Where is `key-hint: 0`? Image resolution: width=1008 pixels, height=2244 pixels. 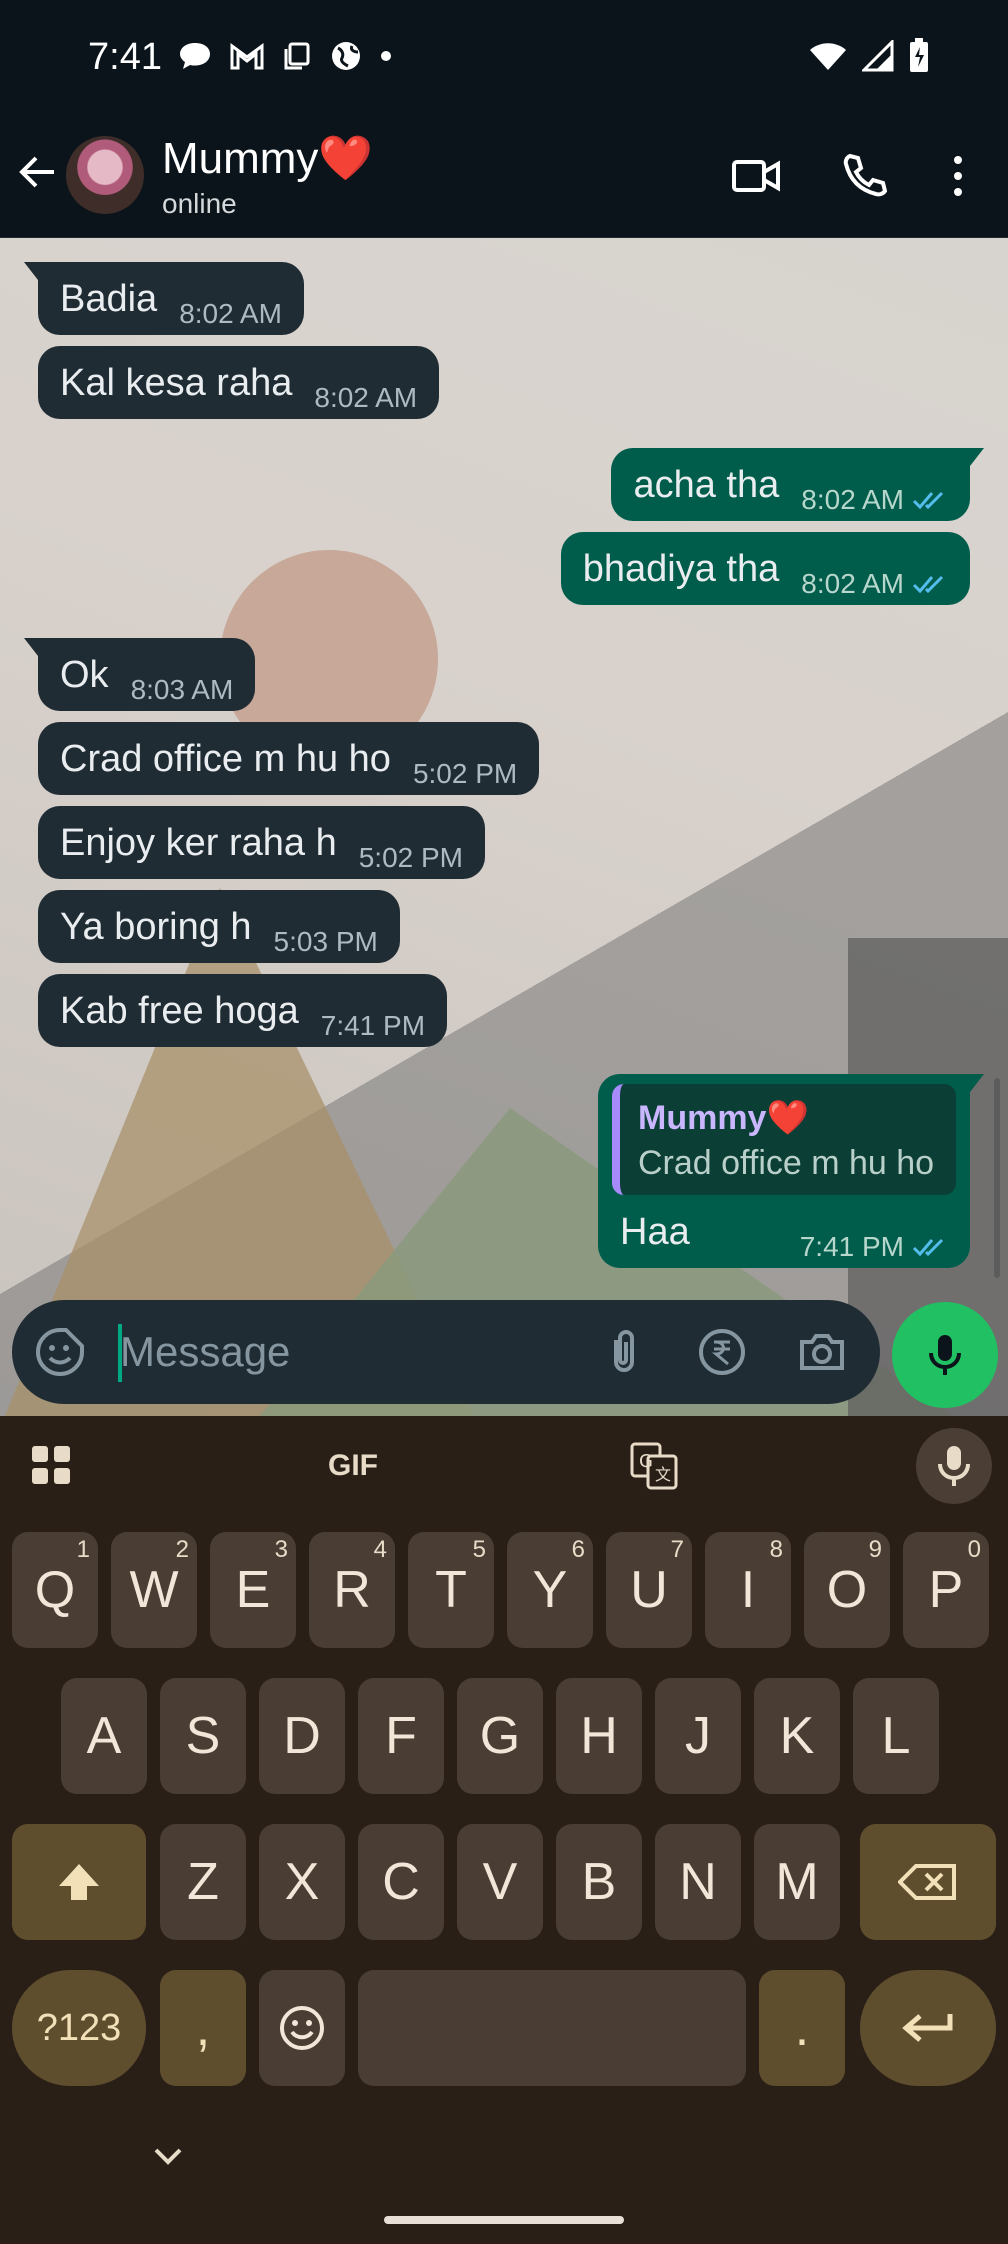 key-hint: 0 is located at coordinates (974, 1549).